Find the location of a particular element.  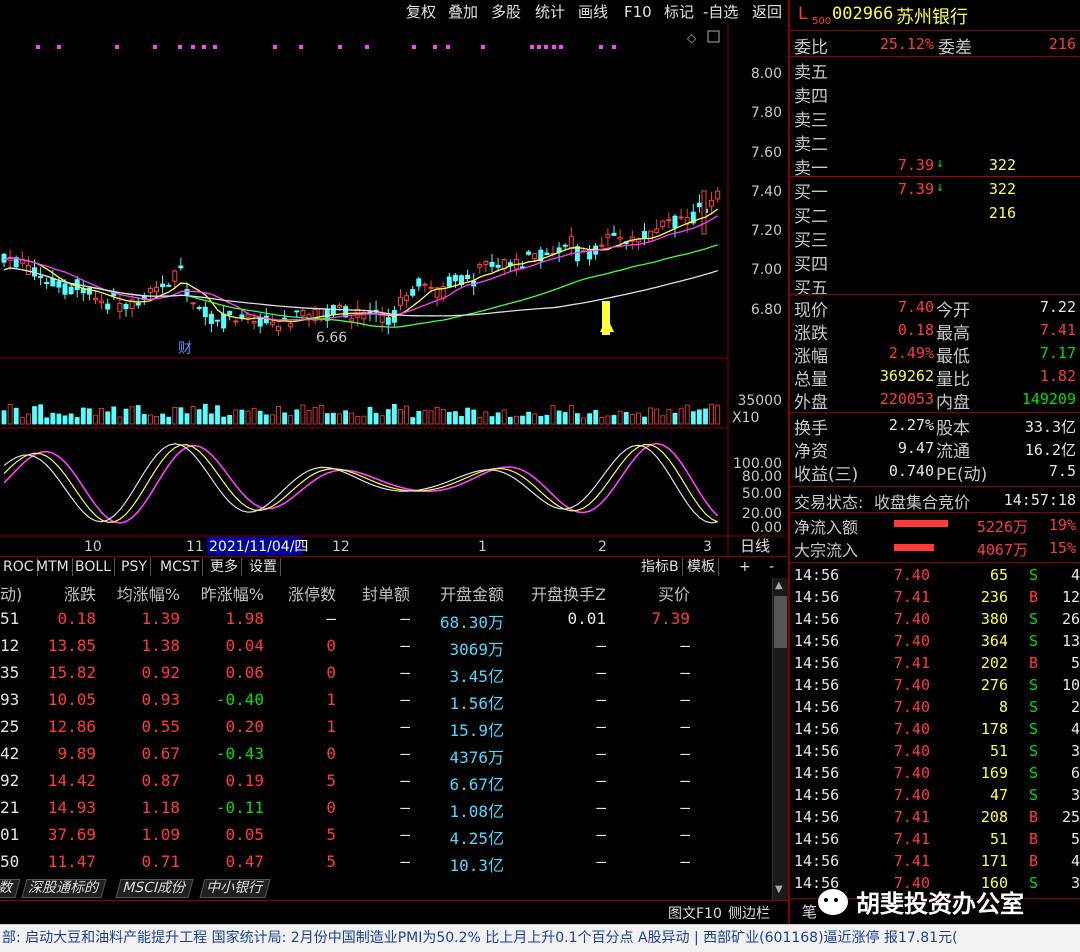

tab-roc: ROC is located at coordinates (19, 567).